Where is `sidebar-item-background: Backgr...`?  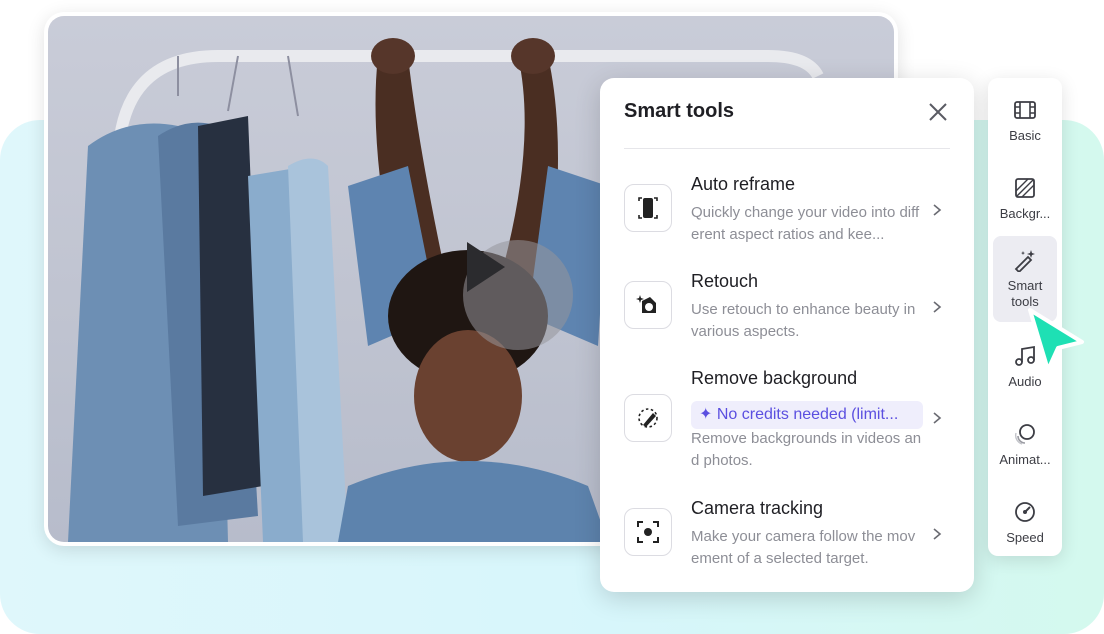 sidebar-item-background: Backgr... is located at coordinates (1025, 203).